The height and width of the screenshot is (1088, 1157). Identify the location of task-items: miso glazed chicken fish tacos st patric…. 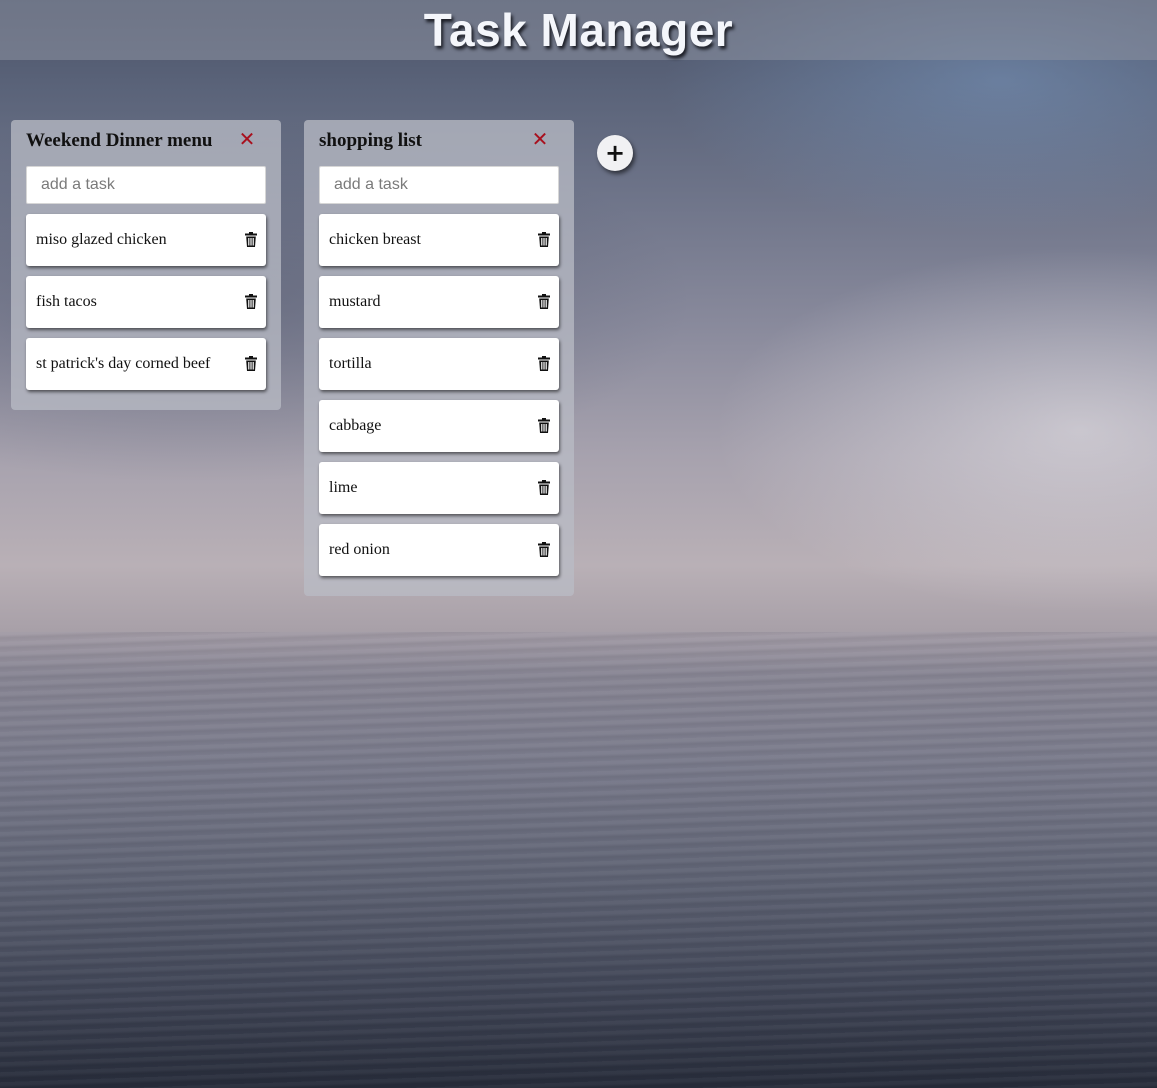
(146, 302).